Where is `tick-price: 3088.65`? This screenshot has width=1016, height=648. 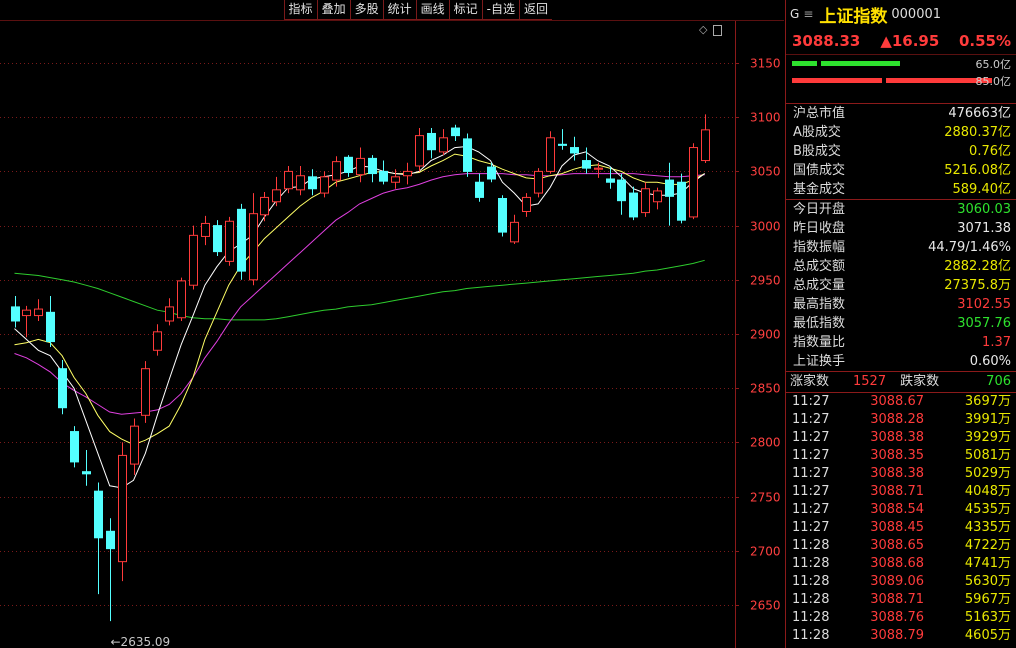
tick-price: 3088.65 is located at coordinates (897, 545).